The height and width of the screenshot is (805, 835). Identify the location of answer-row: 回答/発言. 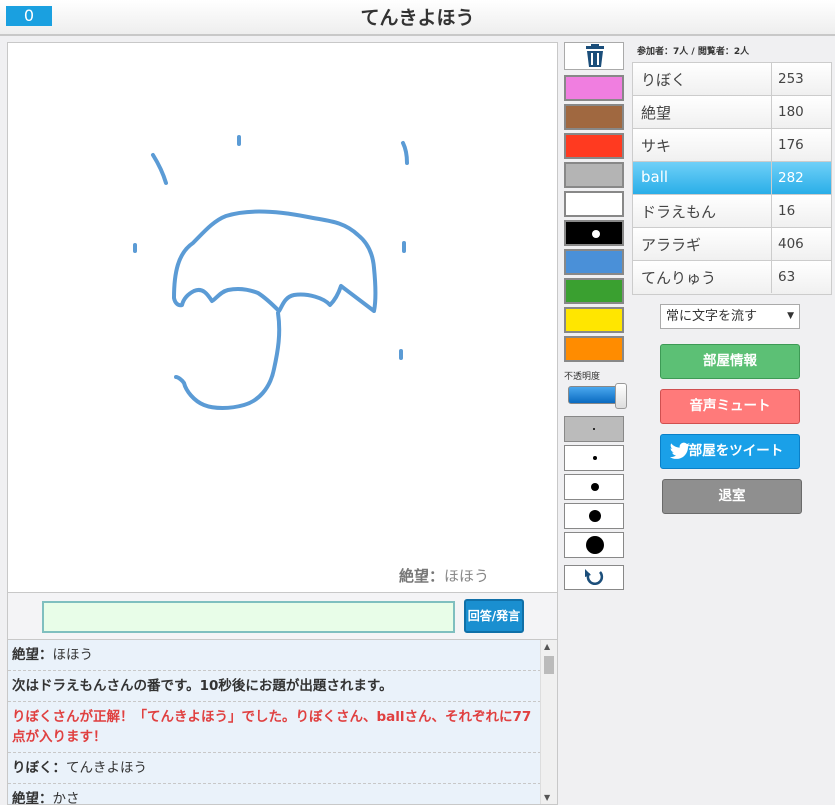
(282, 616).